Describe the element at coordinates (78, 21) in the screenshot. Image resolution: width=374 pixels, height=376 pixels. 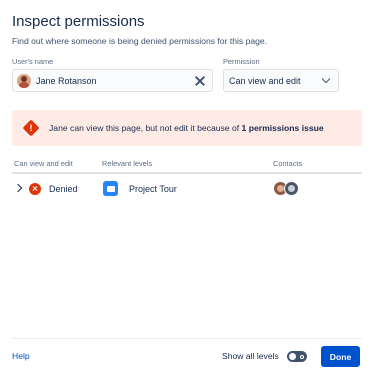
I see `dialog-title: Inspect permissions` at that location.